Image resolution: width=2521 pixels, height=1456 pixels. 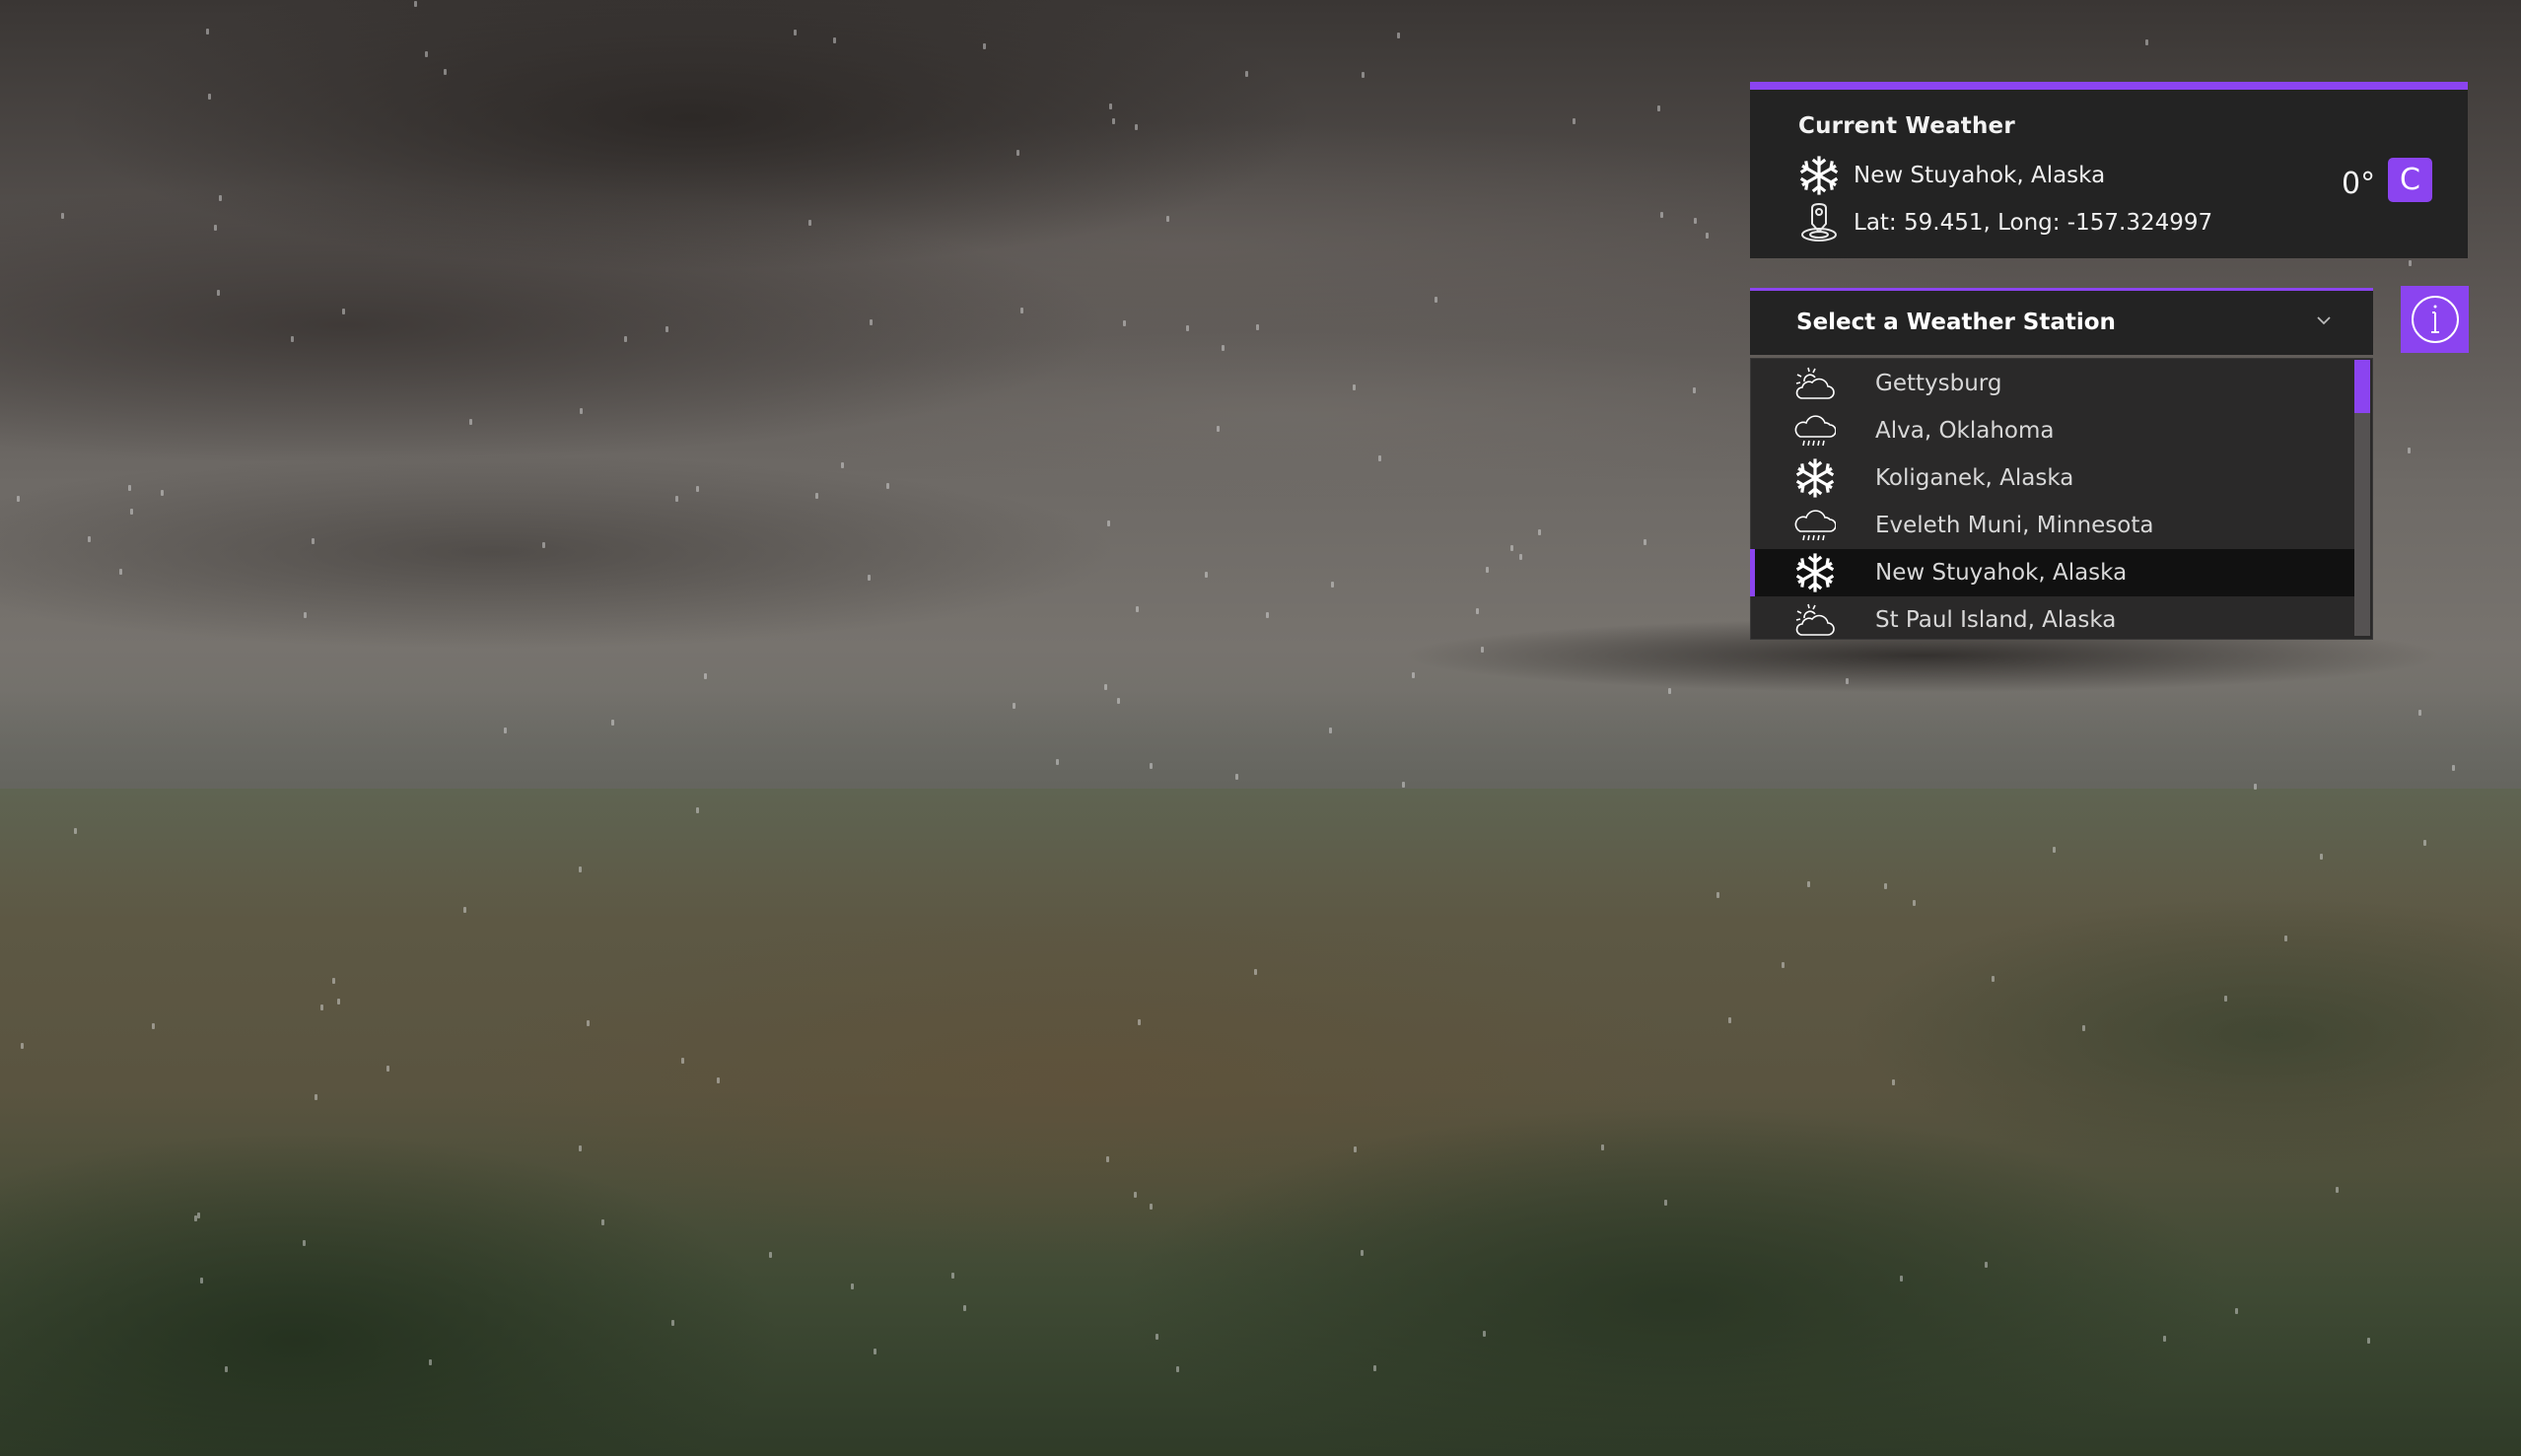 I want to click on station-name: Gettysburg, so click(x=1939, y=383).